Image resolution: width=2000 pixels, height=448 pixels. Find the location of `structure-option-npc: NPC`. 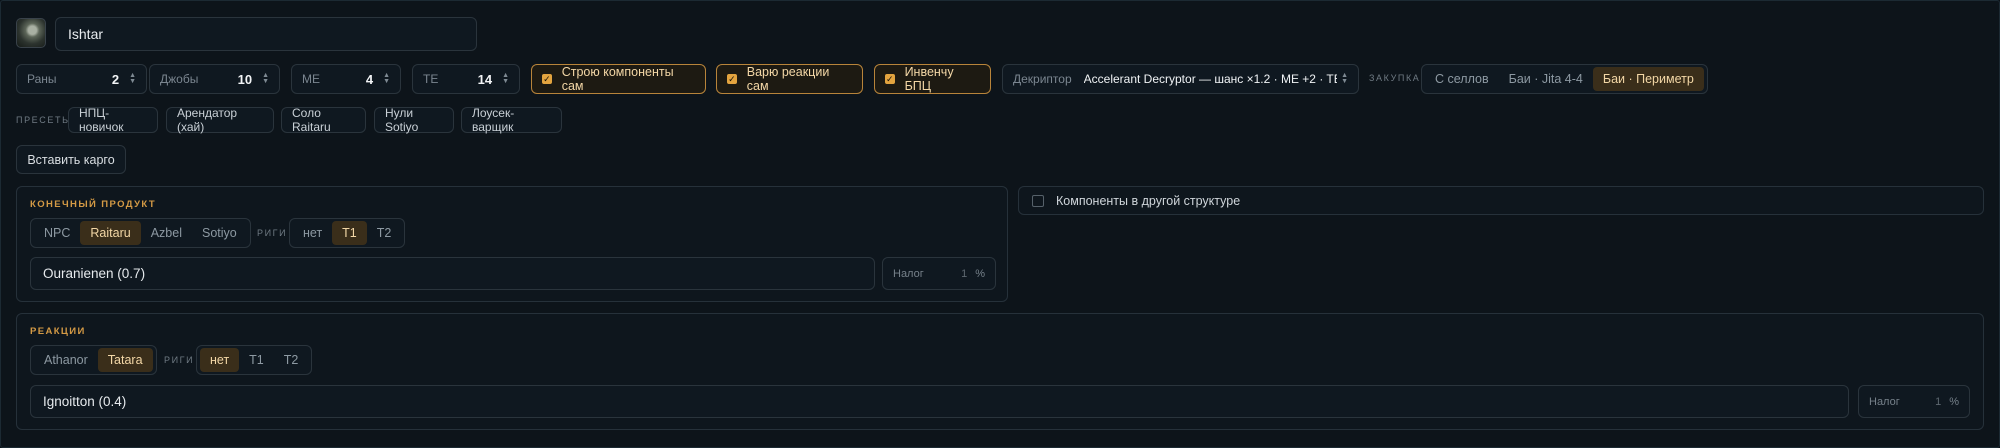

structure-option-npc: NPC is located at coordinates (57, 233).